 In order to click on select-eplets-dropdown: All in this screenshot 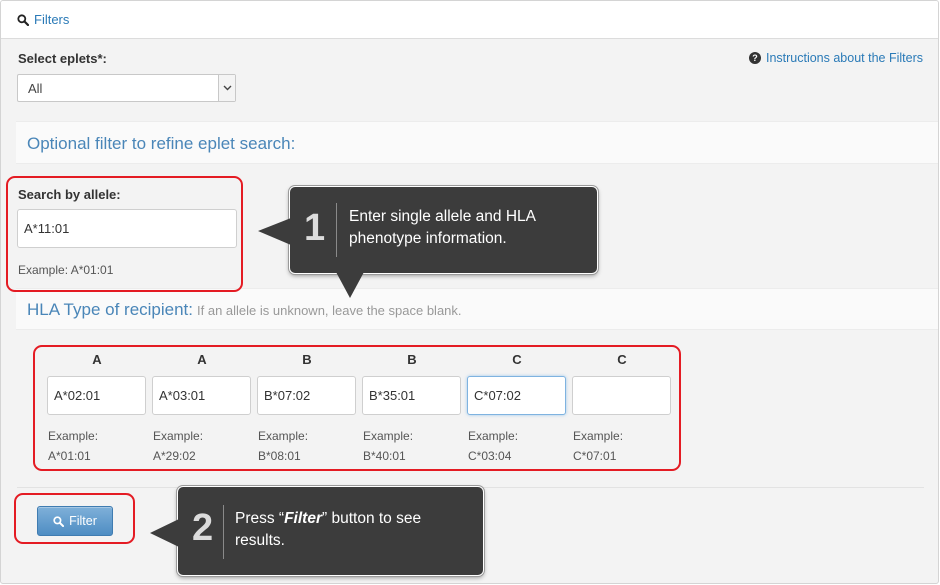, I will do `click(126, 88)`.